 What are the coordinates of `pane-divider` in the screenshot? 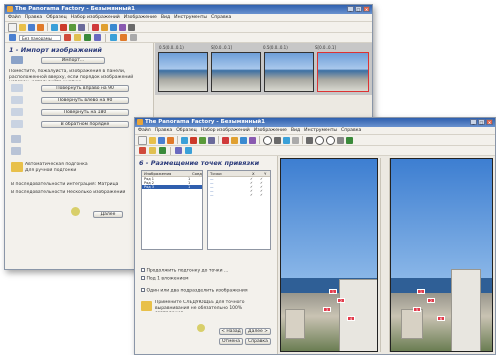 It's located at (385, 255).